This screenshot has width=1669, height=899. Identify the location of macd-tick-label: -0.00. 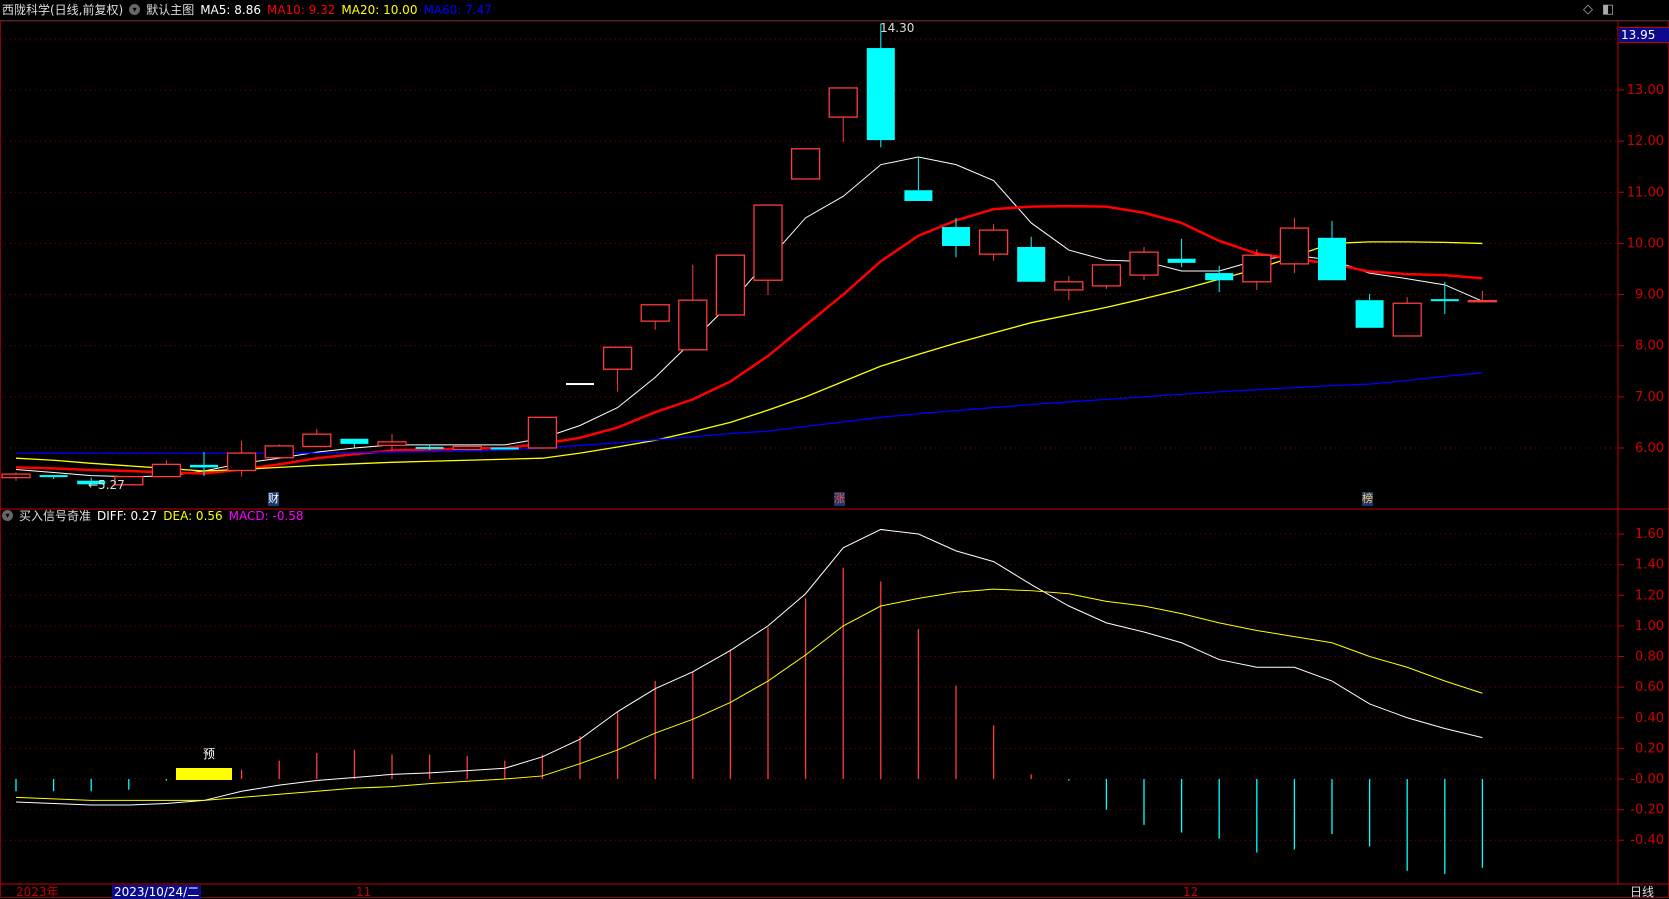
(1647, 779).